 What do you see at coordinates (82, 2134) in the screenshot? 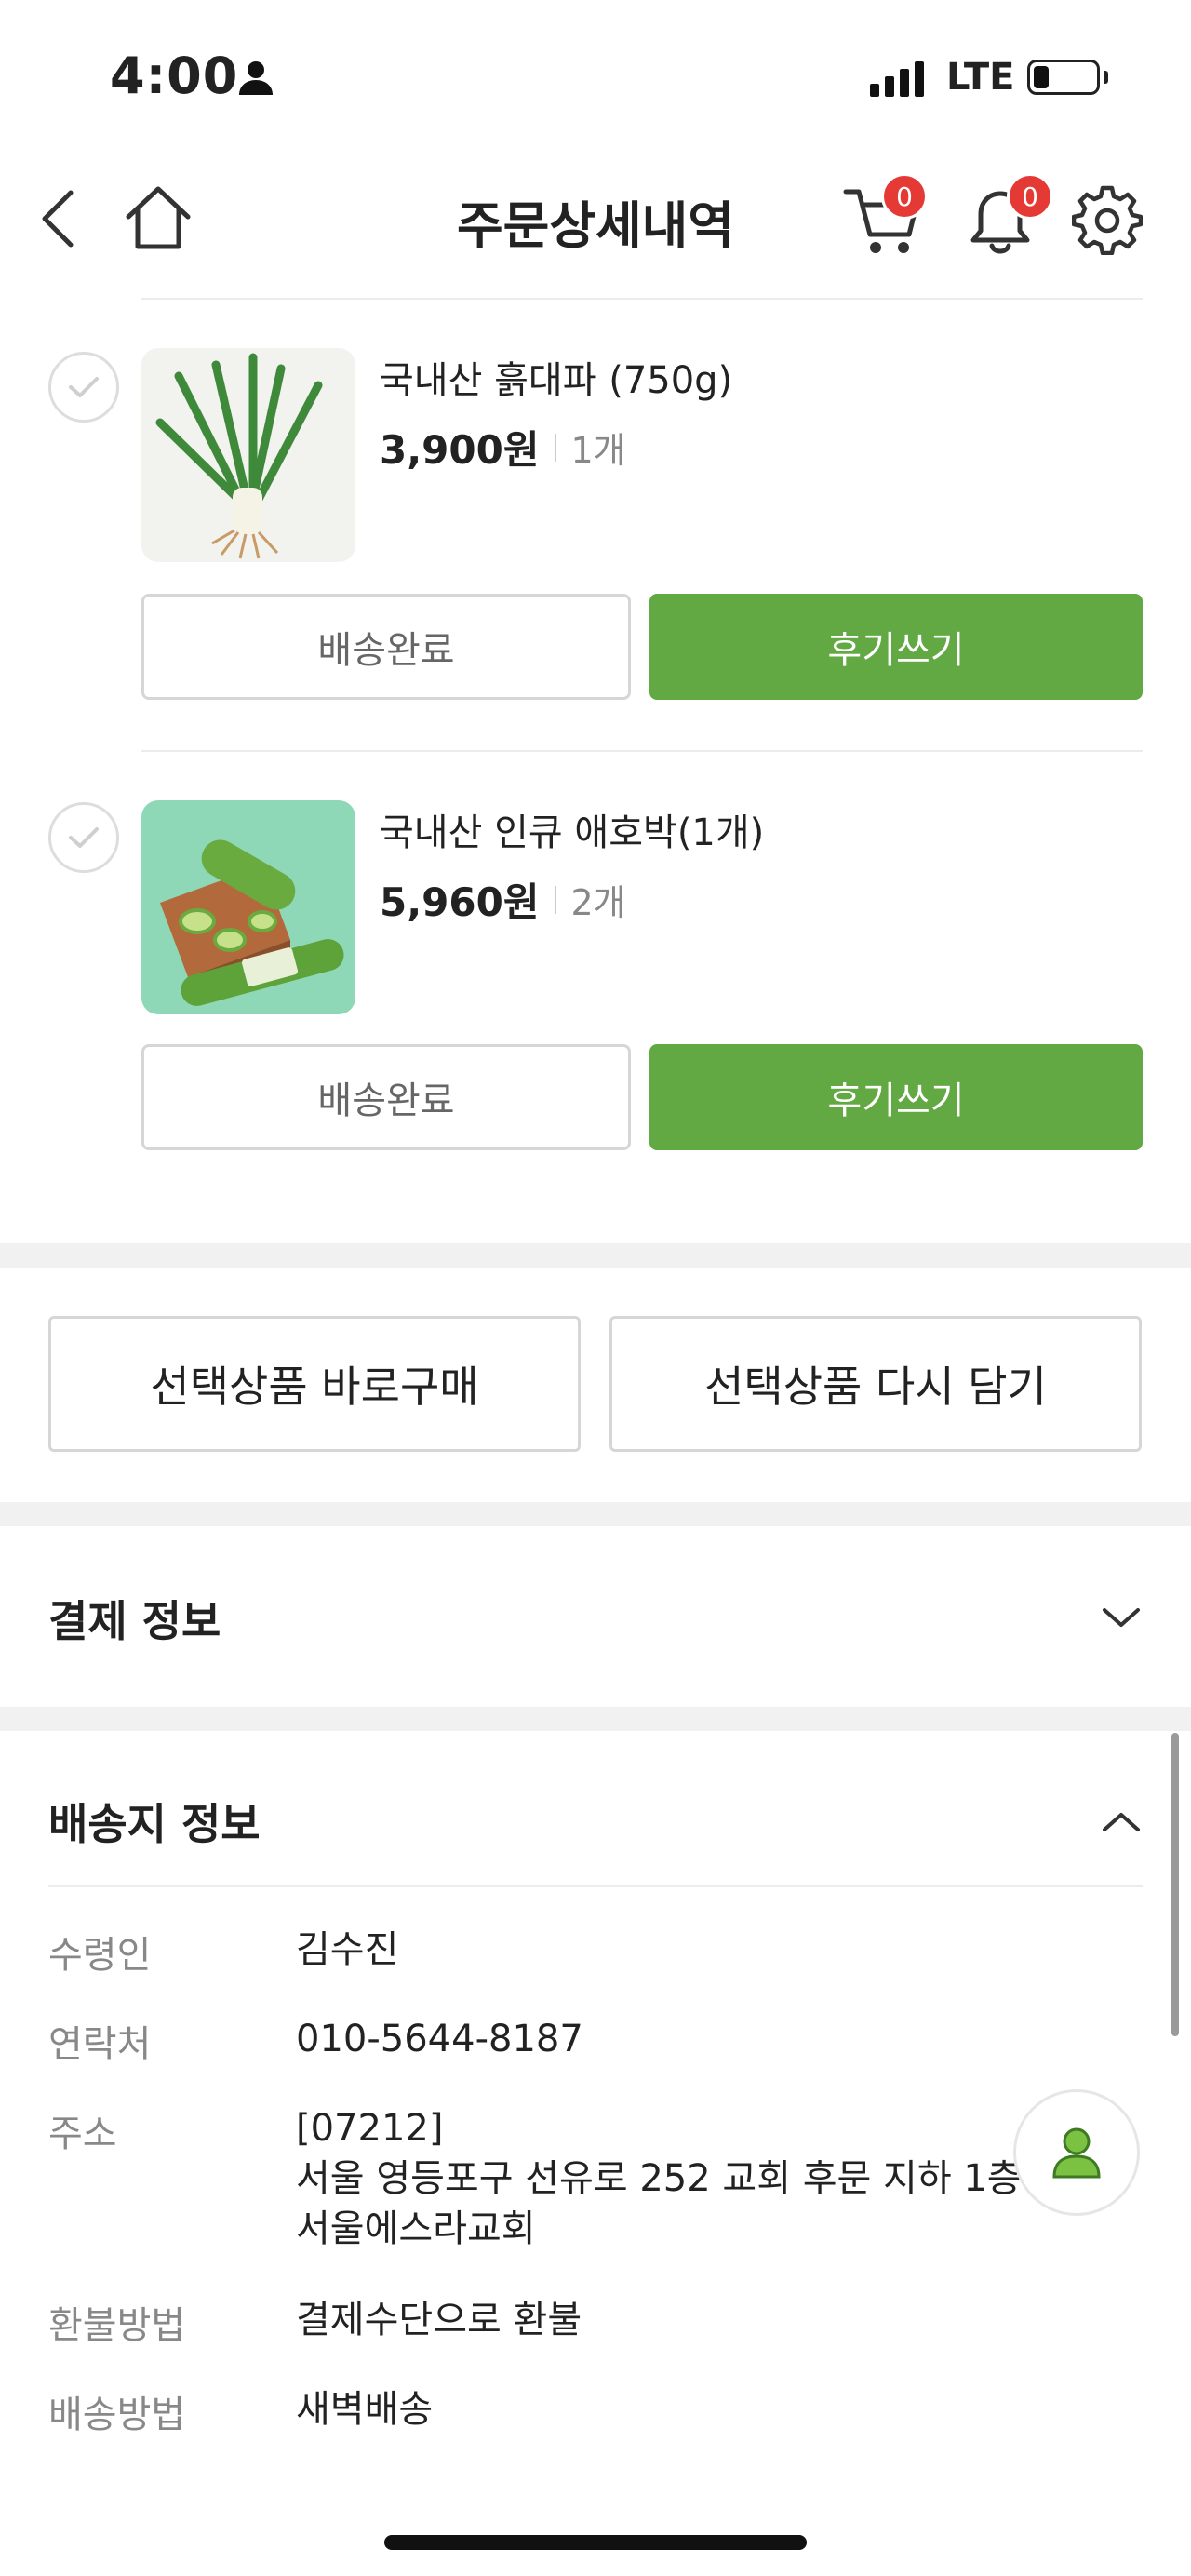
I see `address-label: 주소` at bounding box center [82, 2134].